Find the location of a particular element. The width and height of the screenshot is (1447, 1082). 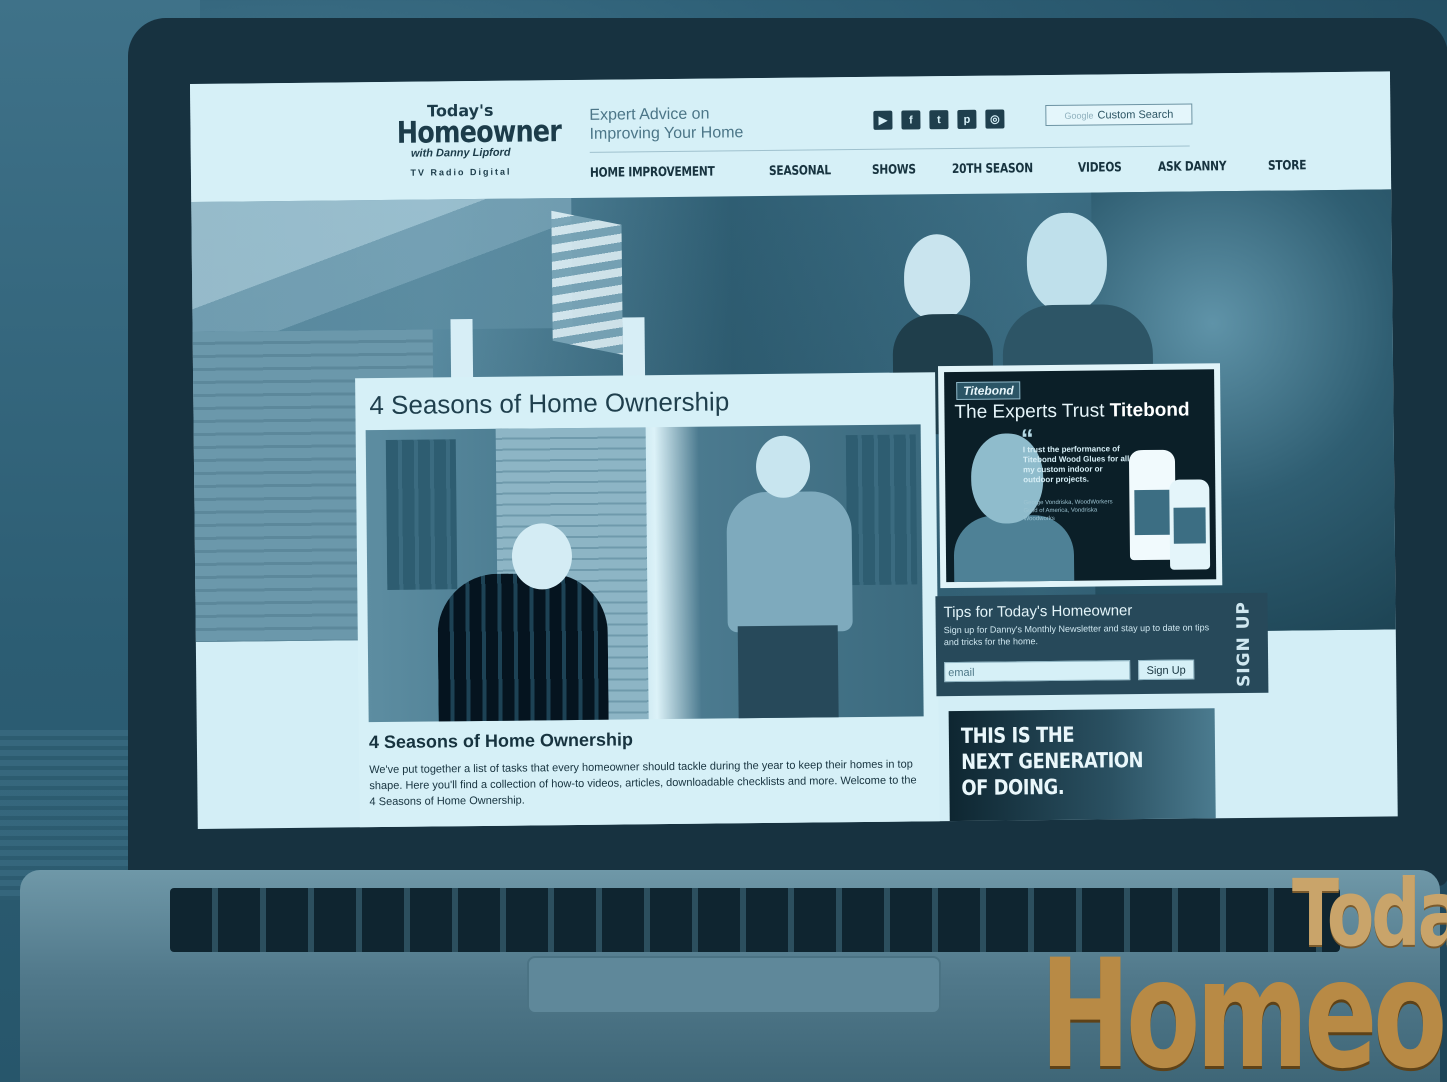

site-tagline: Expert Advice on Improving Your Home is located at coordinates (666, 124).